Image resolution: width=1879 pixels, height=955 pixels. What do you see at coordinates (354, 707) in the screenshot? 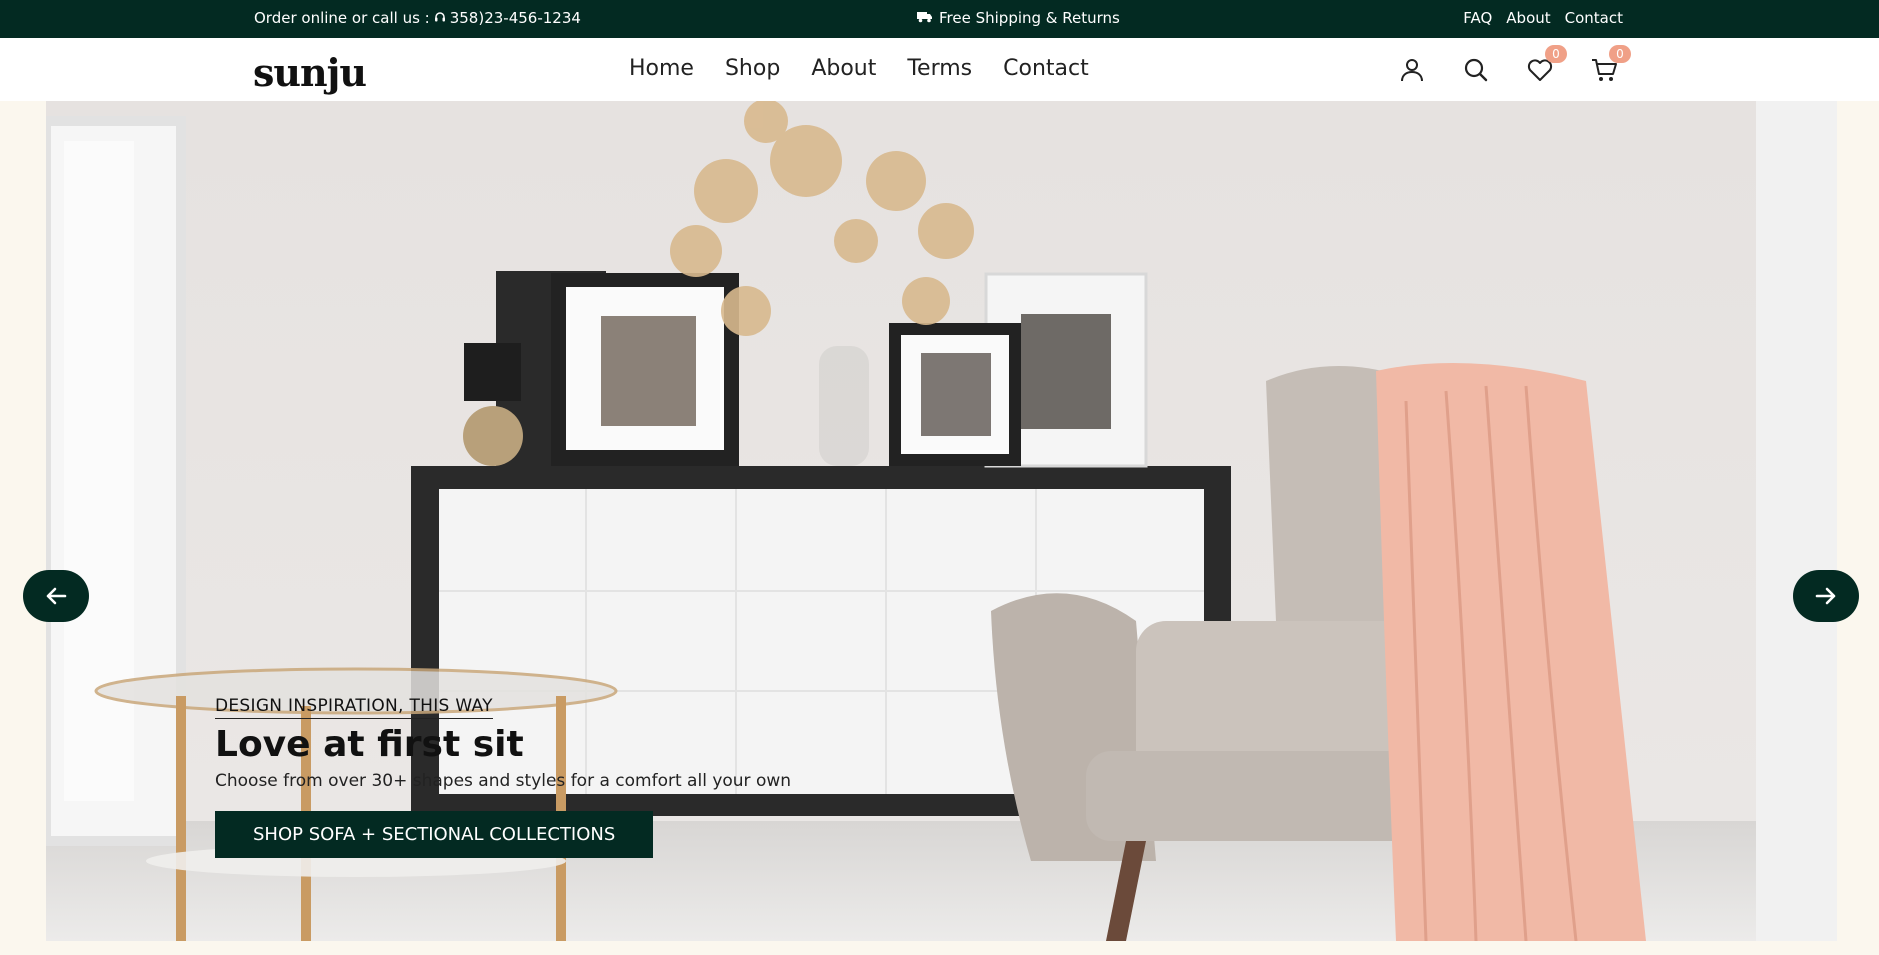
I see `hero-eyebrow: DESIGN INSPIRATION, THIS WAY` at bounding box center [354, 707].